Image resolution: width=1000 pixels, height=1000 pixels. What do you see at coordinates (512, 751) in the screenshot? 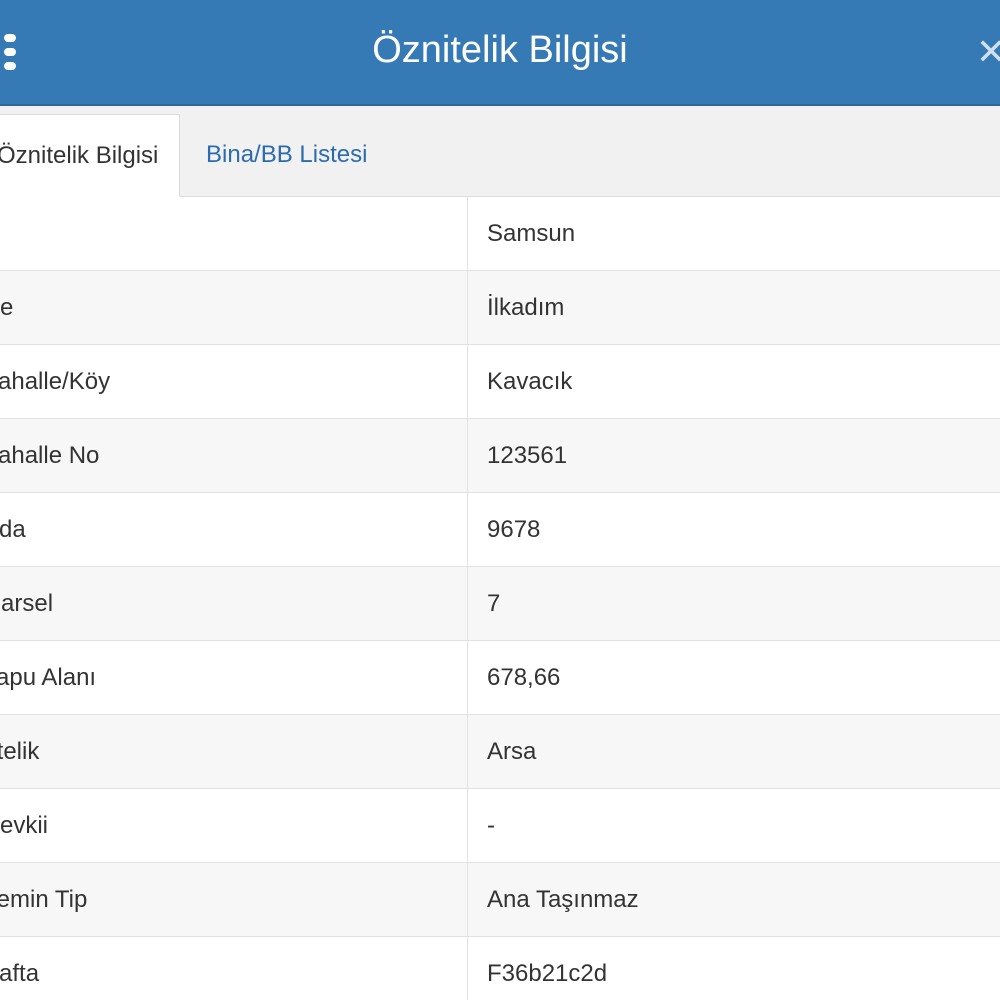
I see `row-value: Arsa` at bounding box center [512, 751].